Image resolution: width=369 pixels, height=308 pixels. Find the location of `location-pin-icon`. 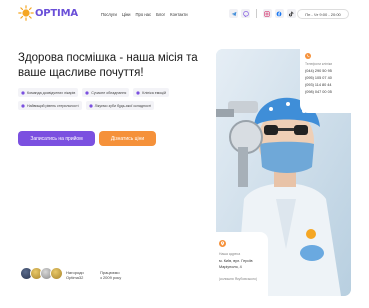

location-pin-icon is located at coordinates (222, 243).